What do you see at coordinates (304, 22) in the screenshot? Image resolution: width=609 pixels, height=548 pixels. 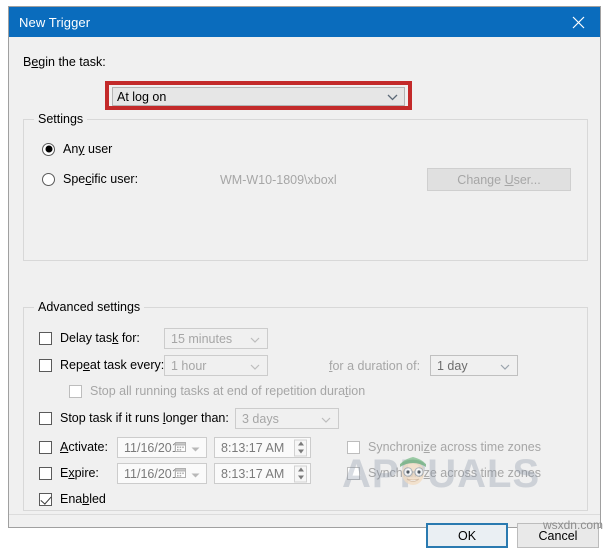 I see `title-bar: New Trigger` at bounding box center [304, 22].